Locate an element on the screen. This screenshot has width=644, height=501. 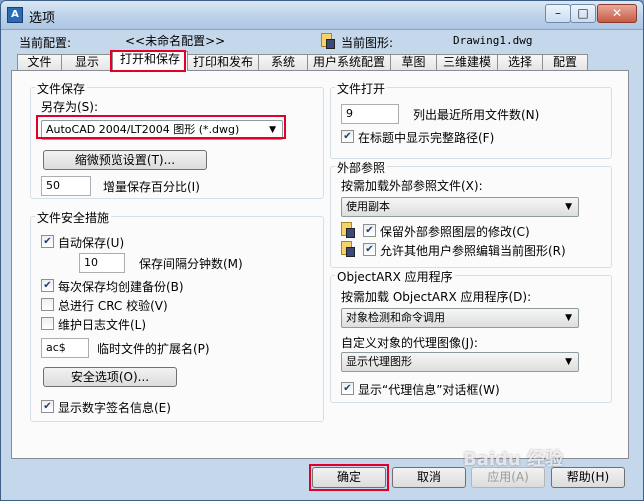
allow-reference-edit-checkbox: ✔ is located at coordinates (369, 249).